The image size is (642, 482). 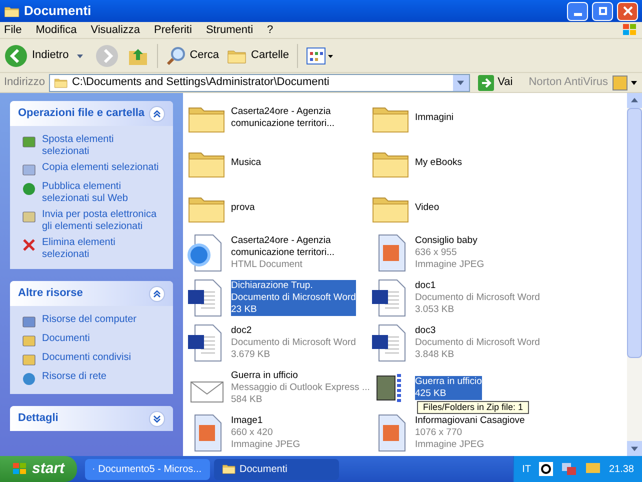 I want to click on taskbar-button: Documenti, so click(x=276, y=469).